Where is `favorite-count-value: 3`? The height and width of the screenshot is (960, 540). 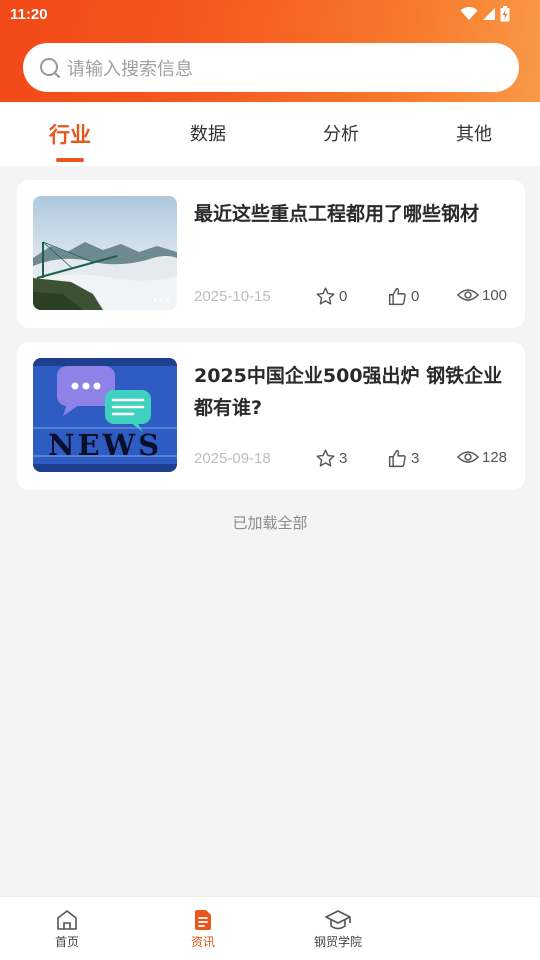
favorite-count-value: 3 is located at coordinates (343, 458).